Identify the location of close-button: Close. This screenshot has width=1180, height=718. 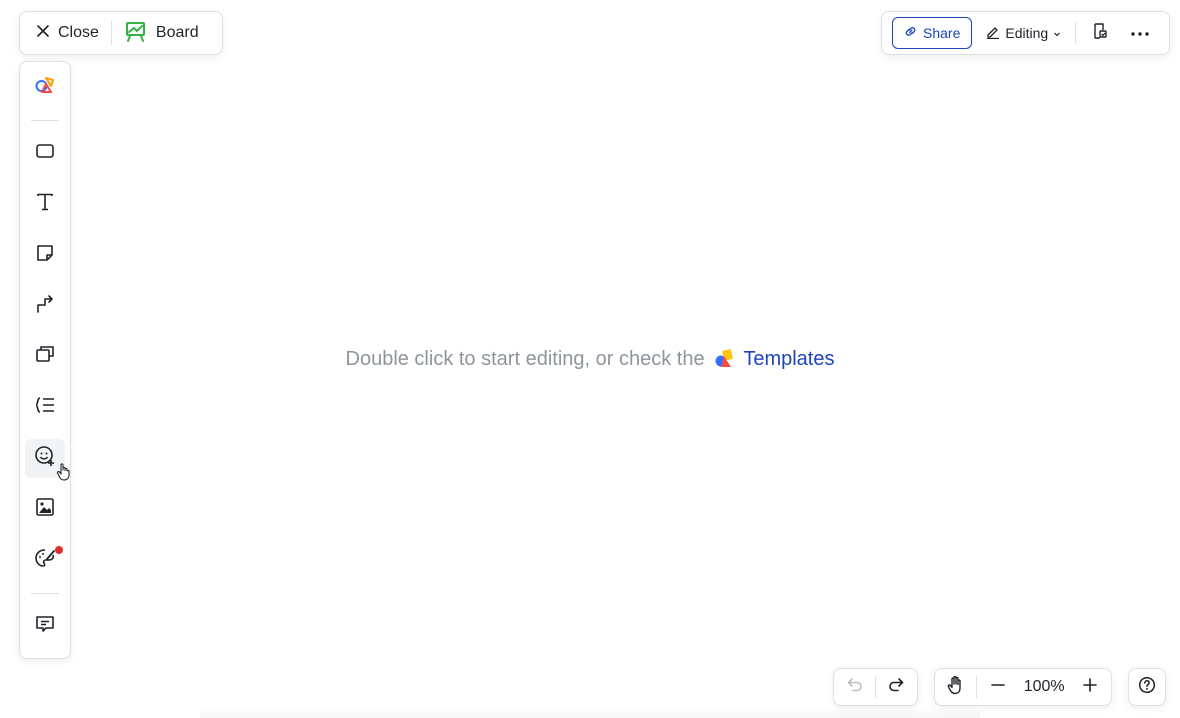
(67, 33).